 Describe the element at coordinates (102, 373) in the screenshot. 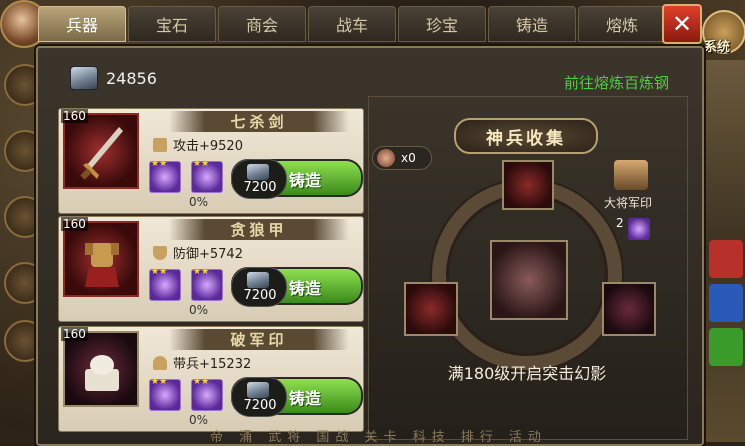

I see `seal-icon` at that location.